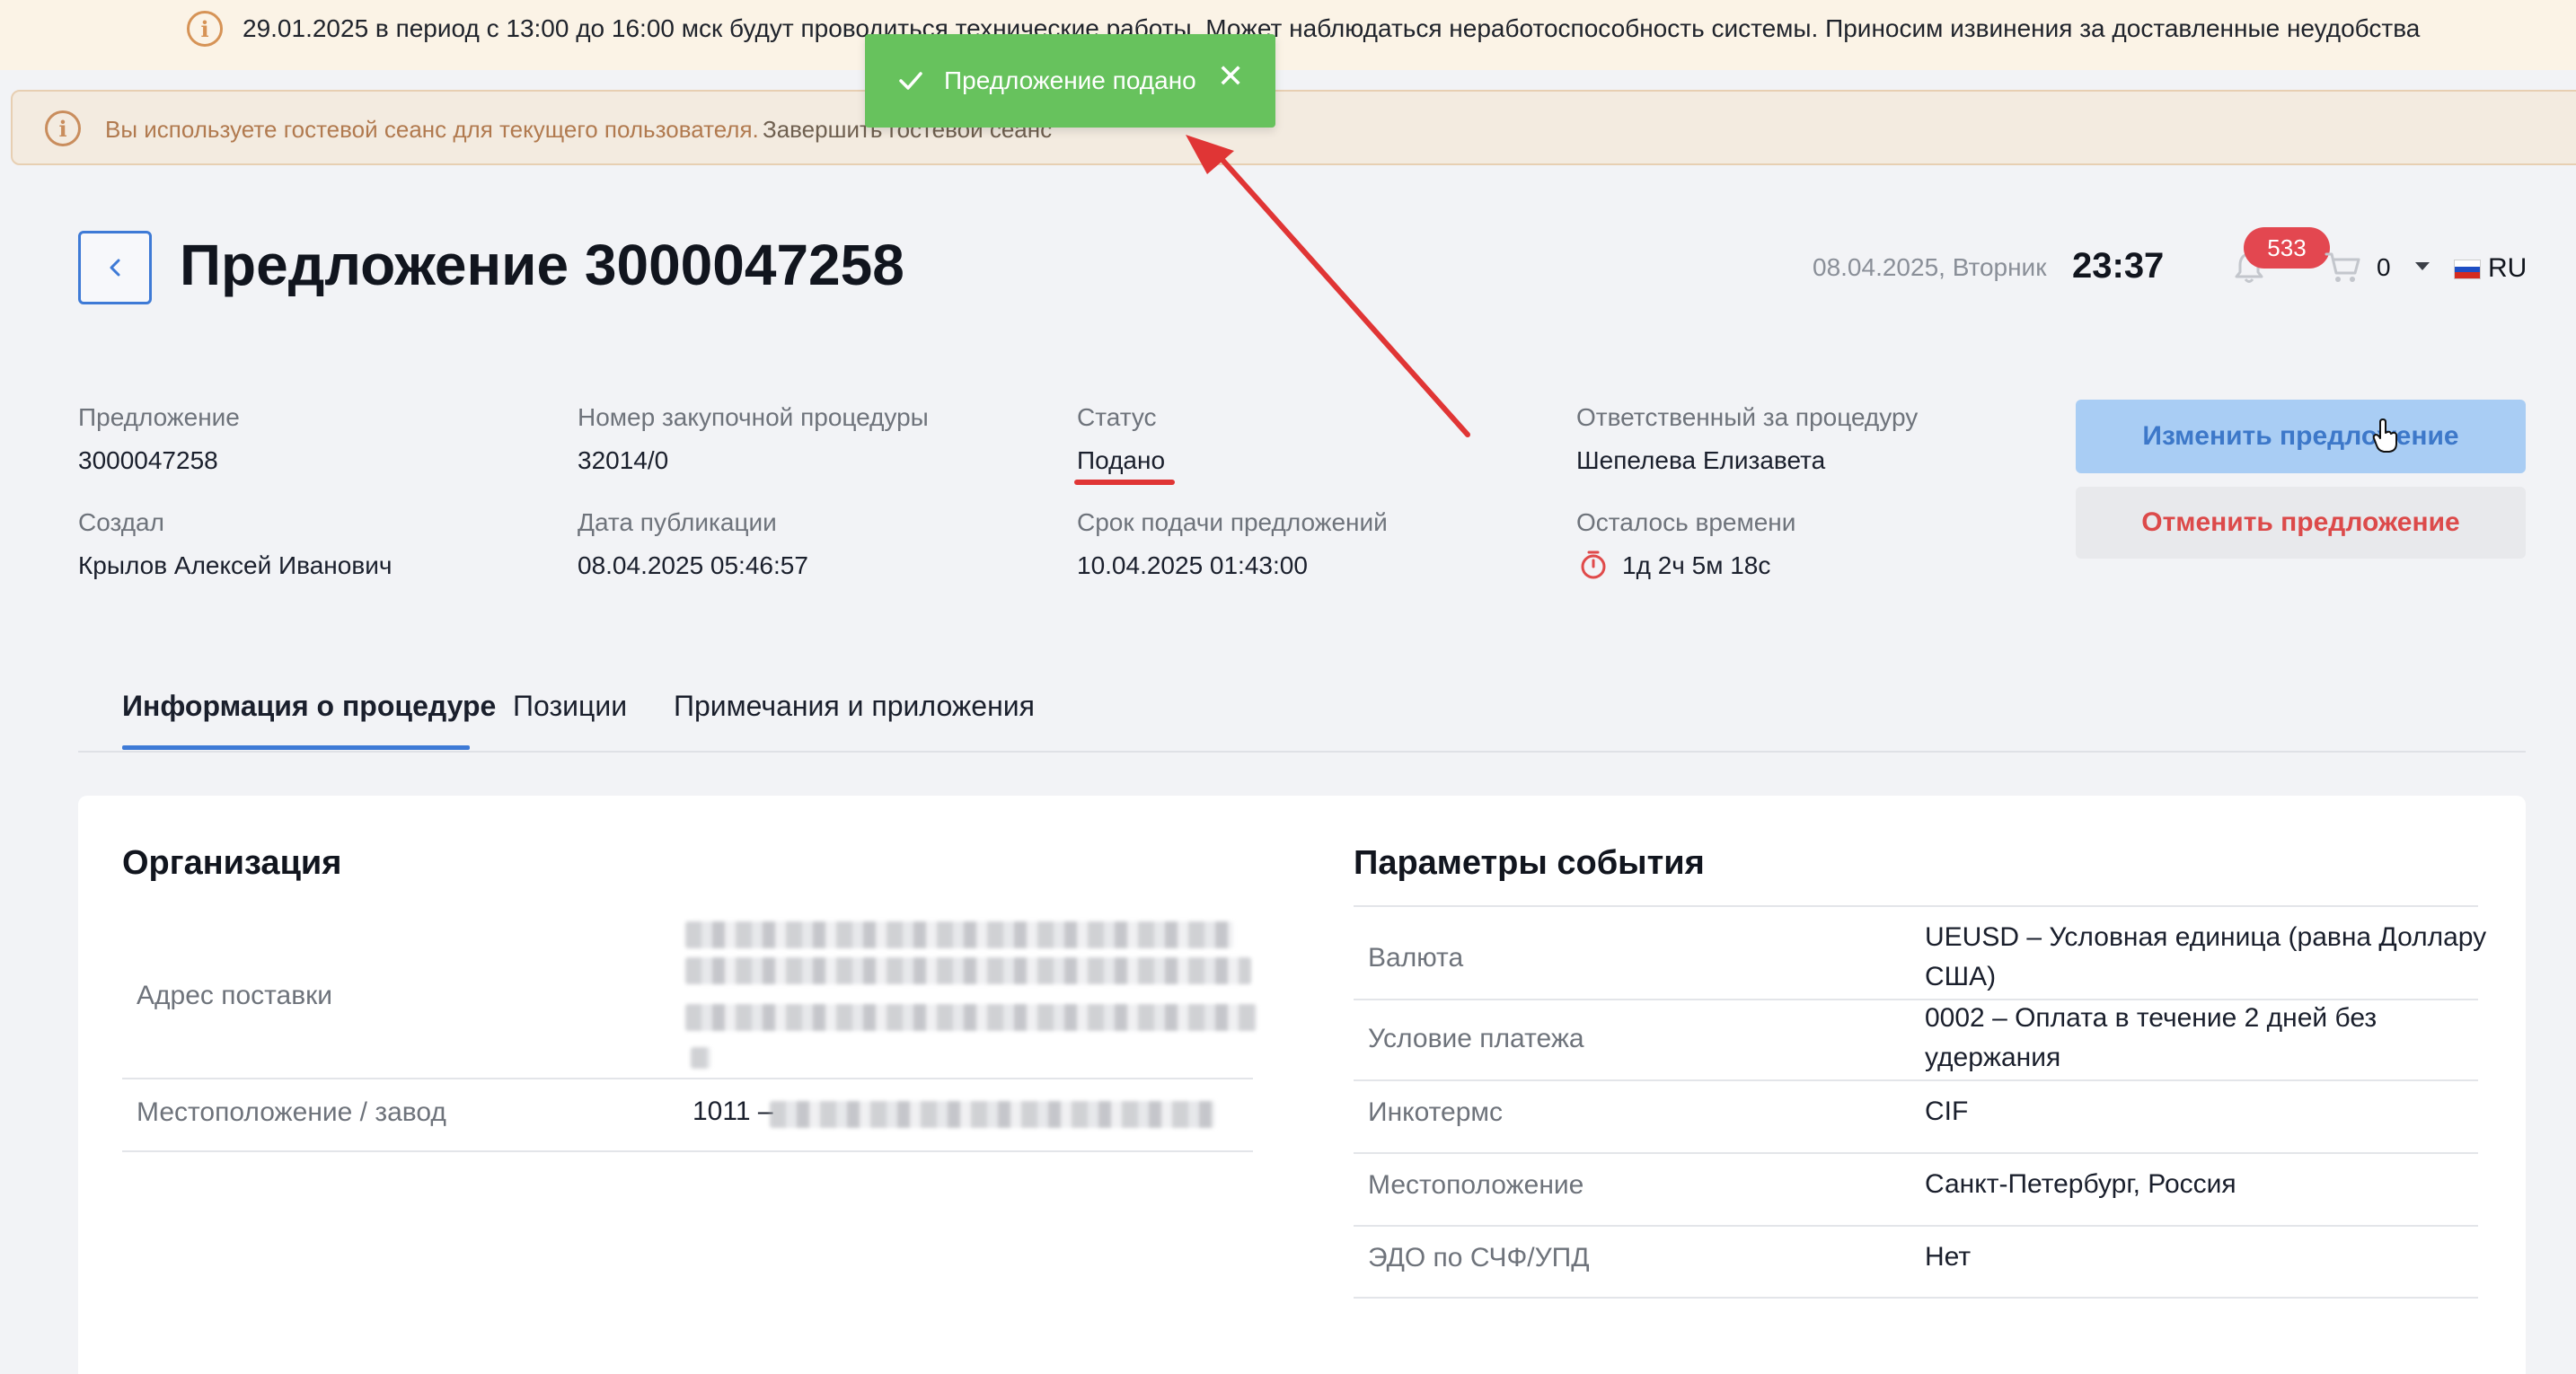  What do you see at coordinates (291, 1112) in the screenshot?
I see `location-plant-label: Местоположение / завод` at bounding box center [291, 1112].